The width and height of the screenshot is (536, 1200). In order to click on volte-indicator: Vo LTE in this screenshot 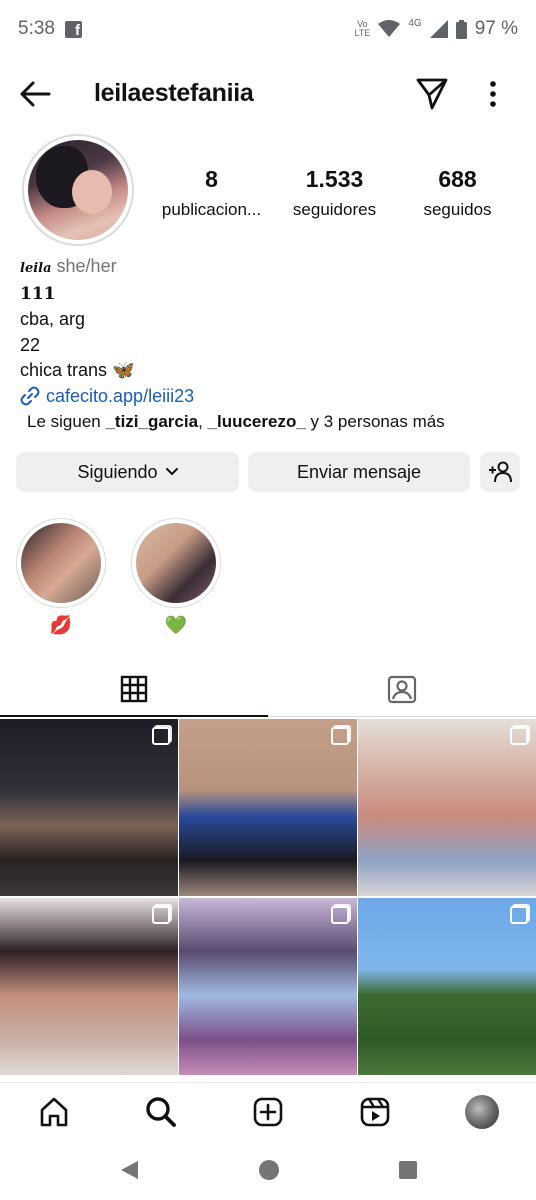, I will do `click(362, 28)`.